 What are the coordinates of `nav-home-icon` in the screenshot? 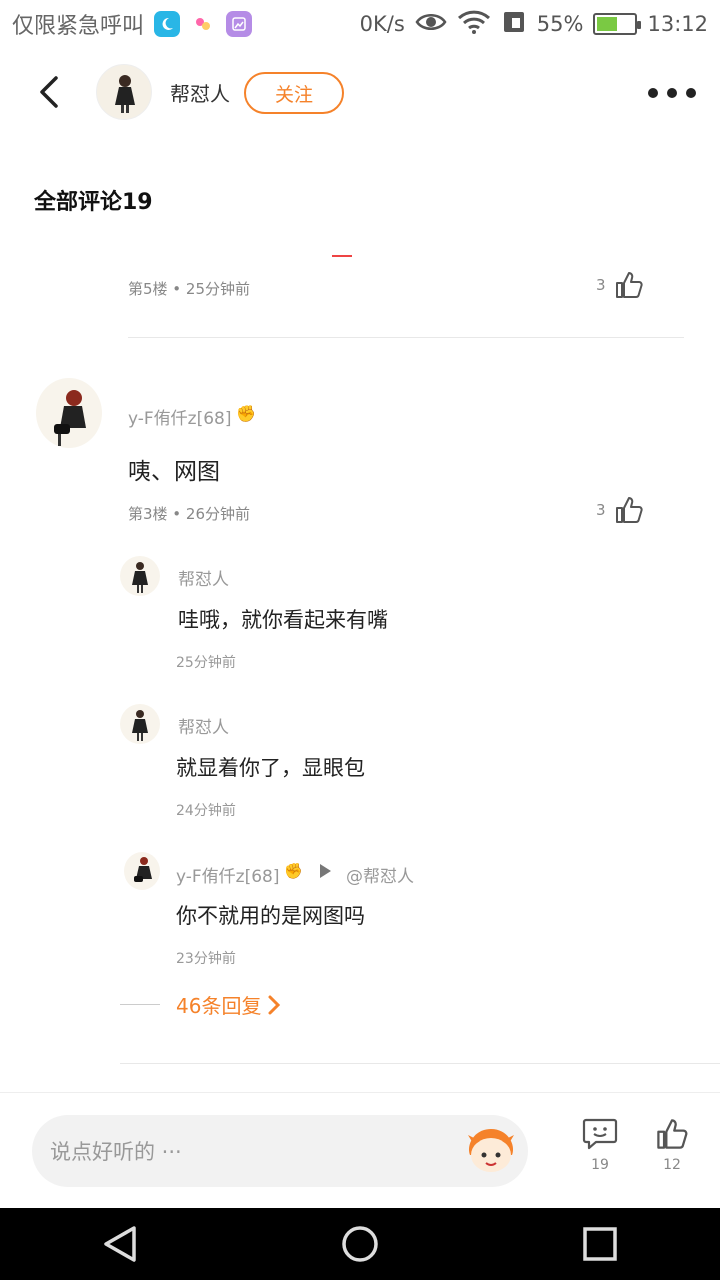 It's located at (360, 1244).